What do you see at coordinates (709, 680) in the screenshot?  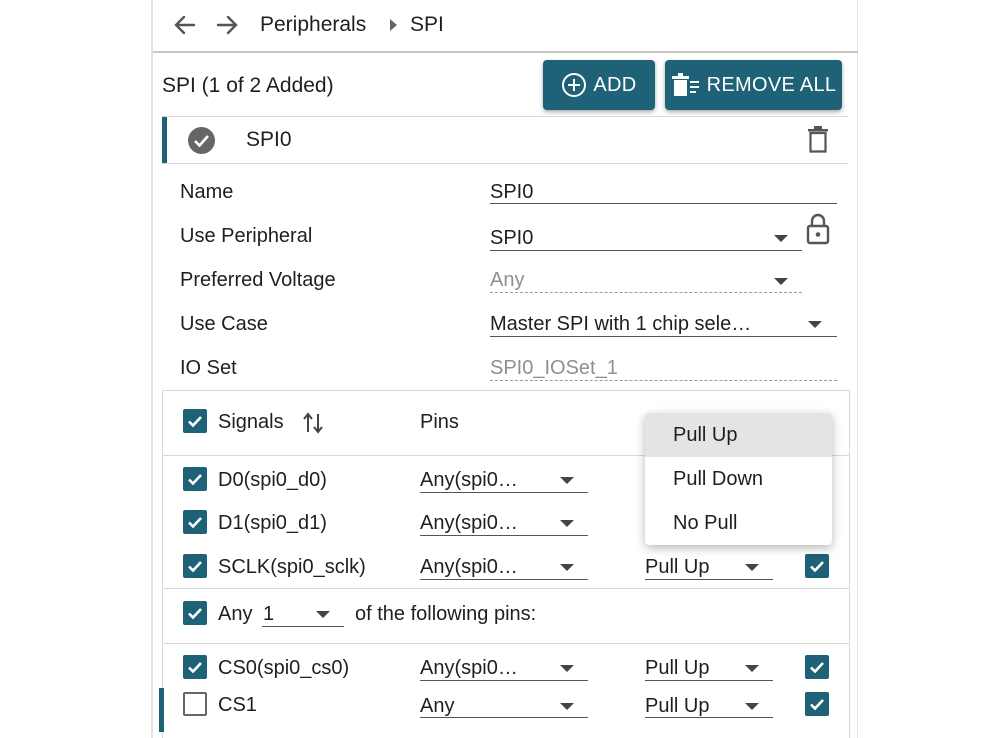 I see `cs0-pull-underline` at bounding box center [709, 680].